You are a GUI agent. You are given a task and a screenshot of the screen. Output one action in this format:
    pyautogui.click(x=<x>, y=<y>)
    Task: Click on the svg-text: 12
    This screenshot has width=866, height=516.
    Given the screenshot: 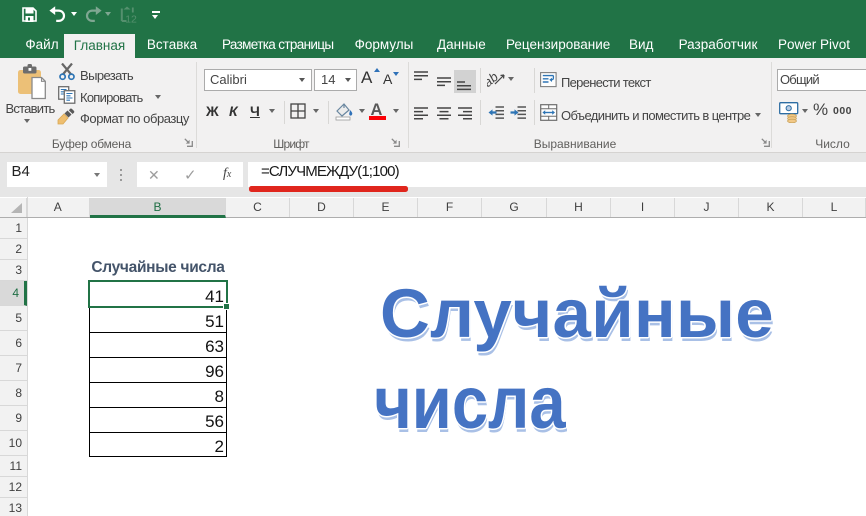 What is the action you would take?
    pyautogui.click(x=131, y=19)
    